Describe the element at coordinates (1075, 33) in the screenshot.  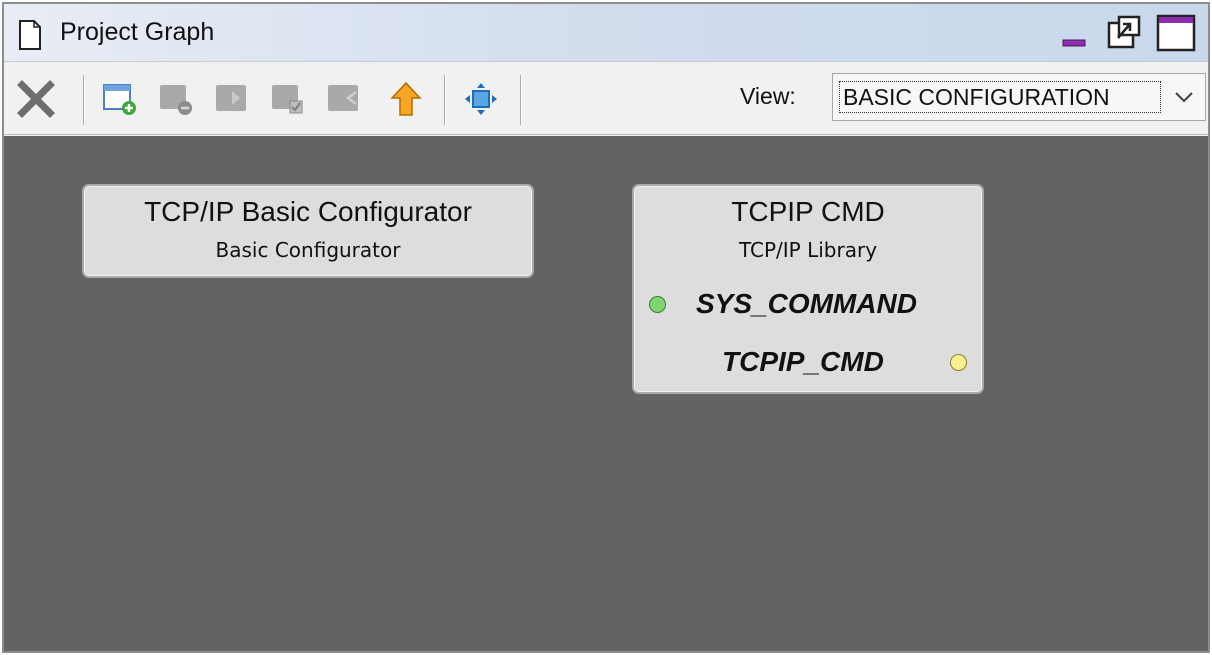
I see `minimize-button` at that location.